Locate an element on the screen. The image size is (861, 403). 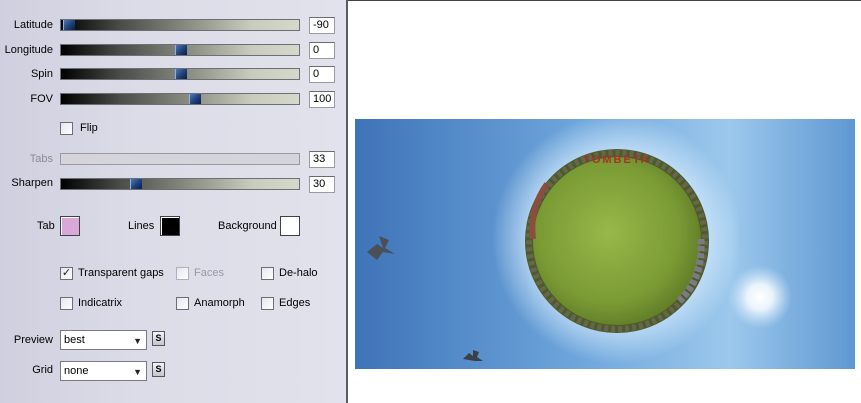
edges-label: Edges is located at coordinates (295, 303).